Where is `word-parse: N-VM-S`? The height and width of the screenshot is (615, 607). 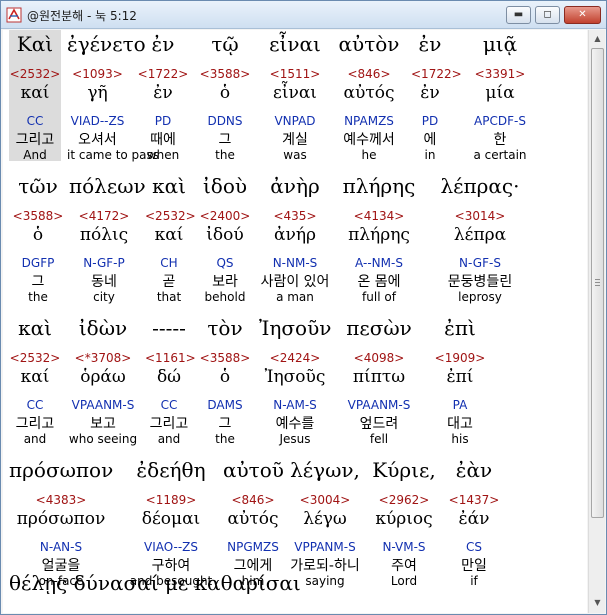
word-parse: N-VM-S is located at coordinates (404, 547).